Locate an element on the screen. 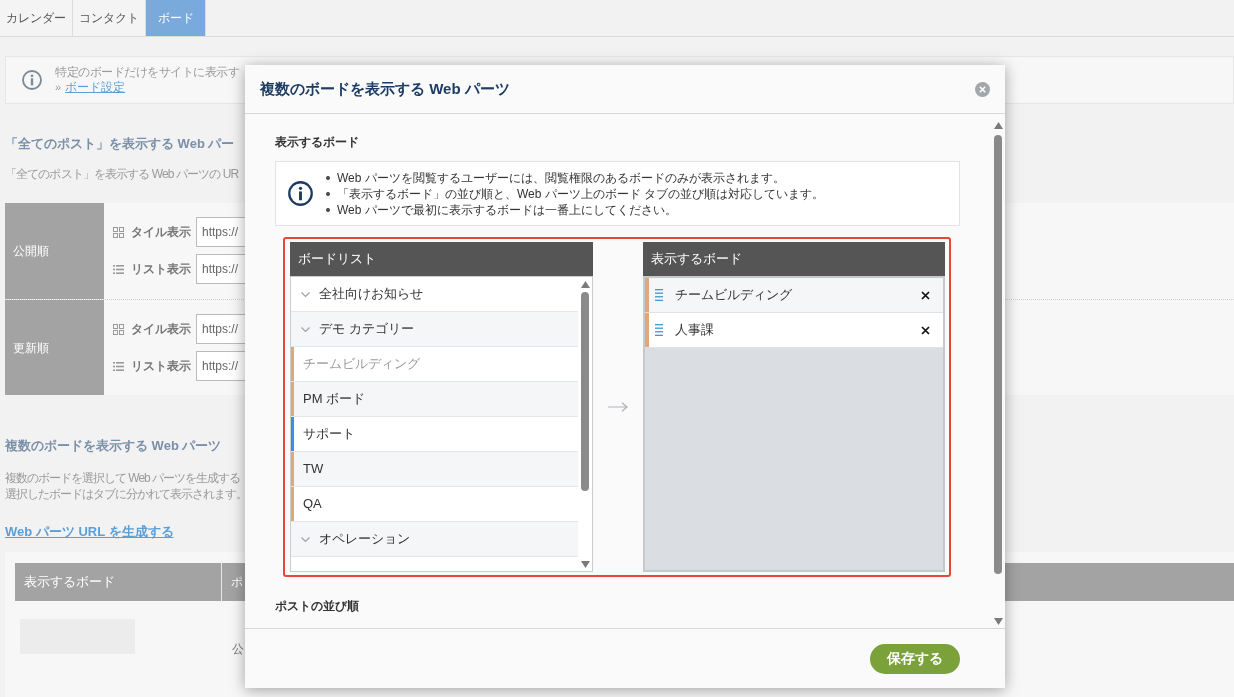  dialog-title: 複数のボードを表示する Web パーツ is located at coordinates (385, 88).